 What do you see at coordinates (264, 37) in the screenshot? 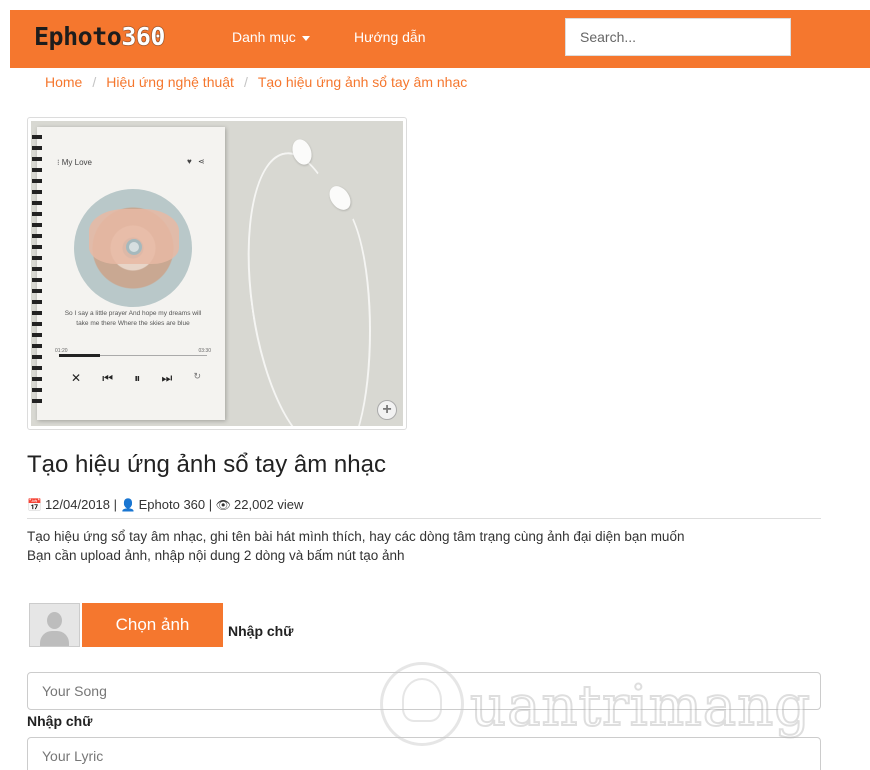
I see `nav-menu-label: Danh mục` at bounding box center [264, 37].